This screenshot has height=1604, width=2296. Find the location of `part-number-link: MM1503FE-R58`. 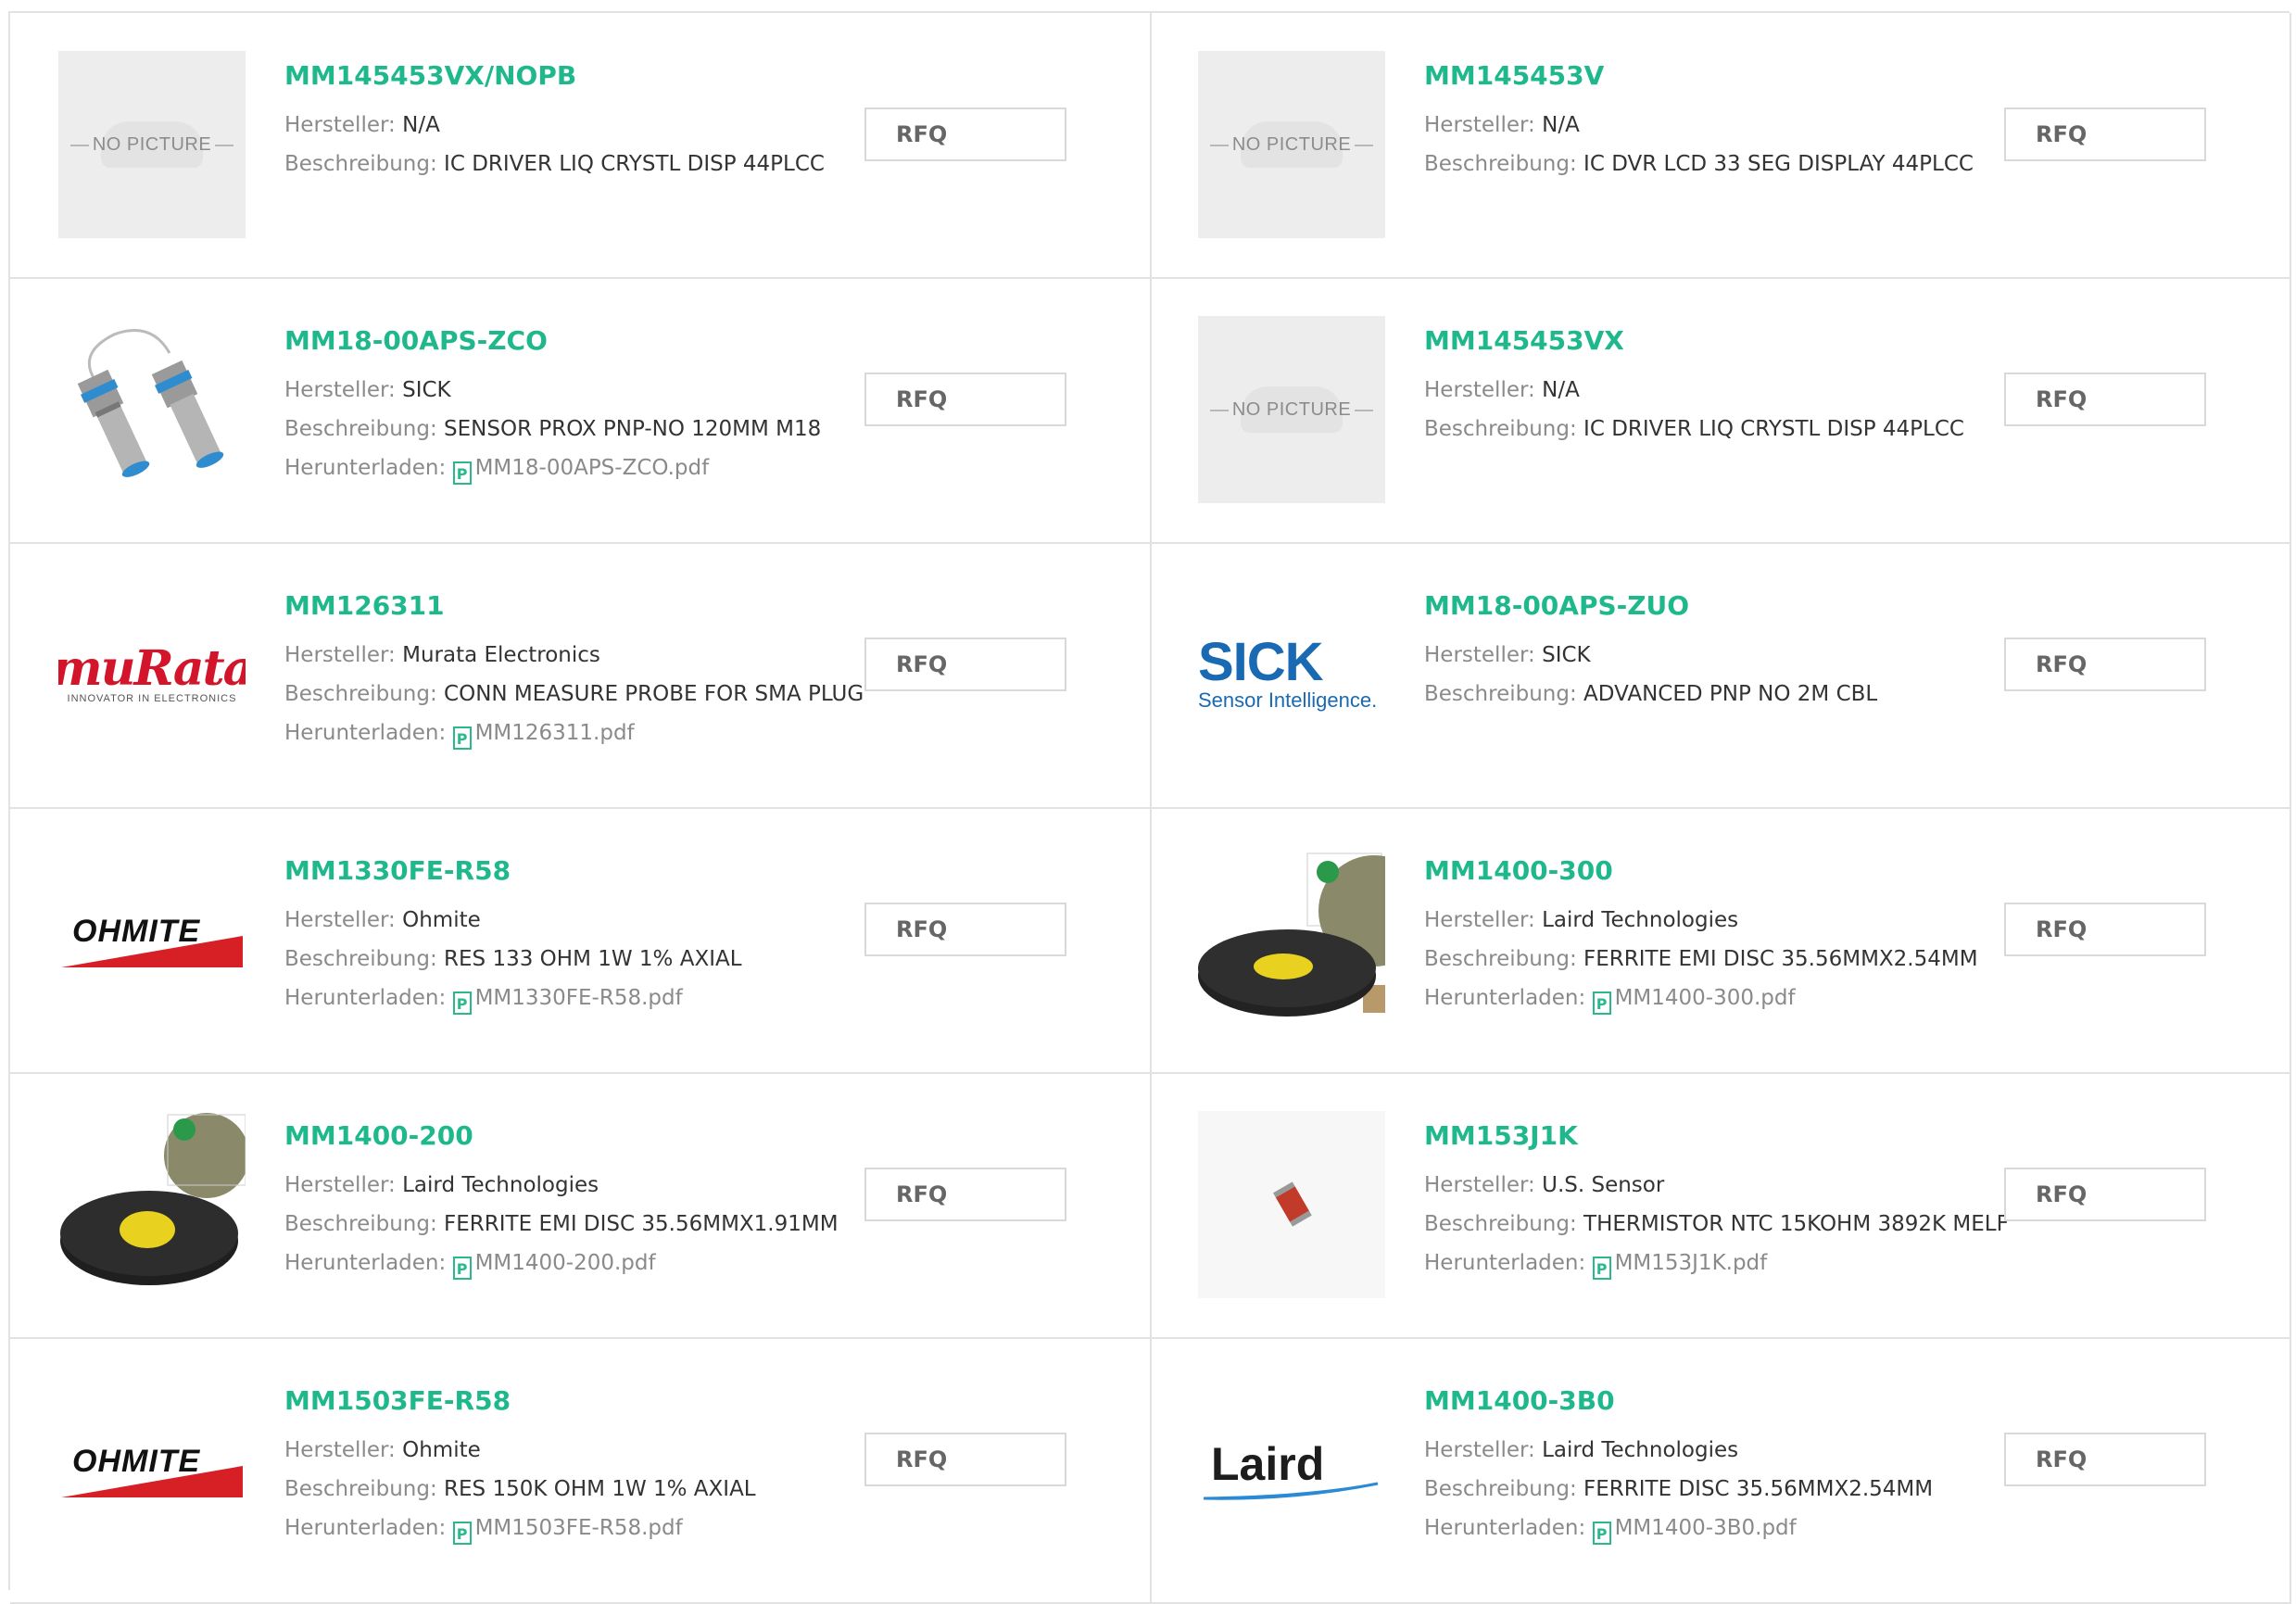

part-number-link: MM1503FE-R58 is located at coordinates (580, 1401).